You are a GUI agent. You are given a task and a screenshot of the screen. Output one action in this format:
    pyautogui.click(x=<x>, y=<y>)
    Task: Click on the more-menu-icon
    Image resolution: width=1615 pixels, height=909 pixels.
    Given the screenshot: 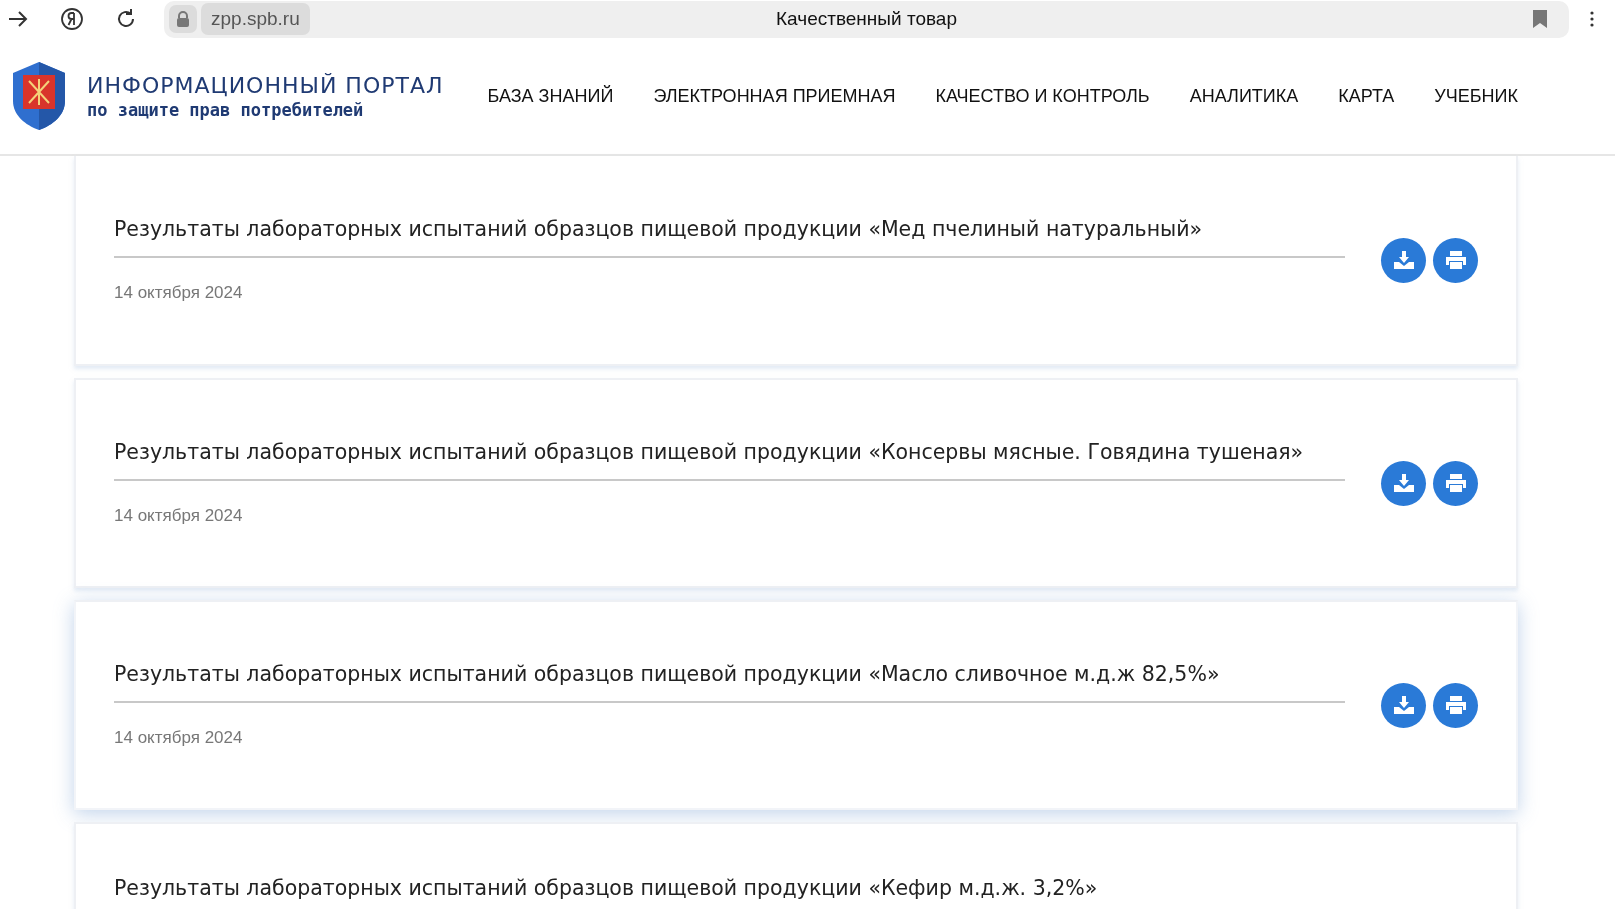 What is the action you would take?
    pyautogui.click(x=1592, y=19)
    